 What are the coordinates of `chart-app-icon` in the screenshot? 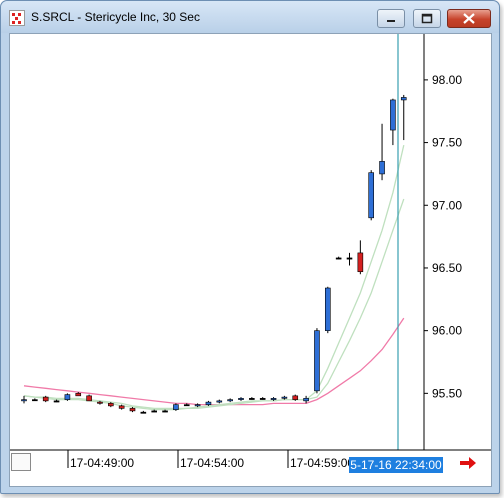 It's located at (17, 18).